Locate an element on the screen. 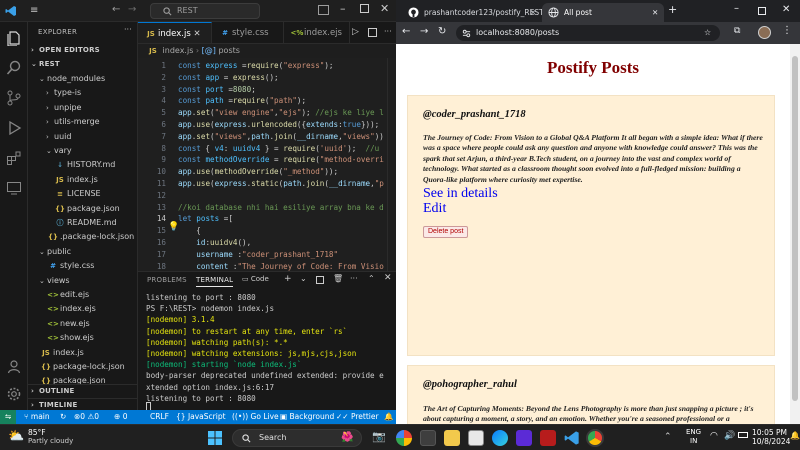  tree-item: › uuid is located at coordinates (82, 136).